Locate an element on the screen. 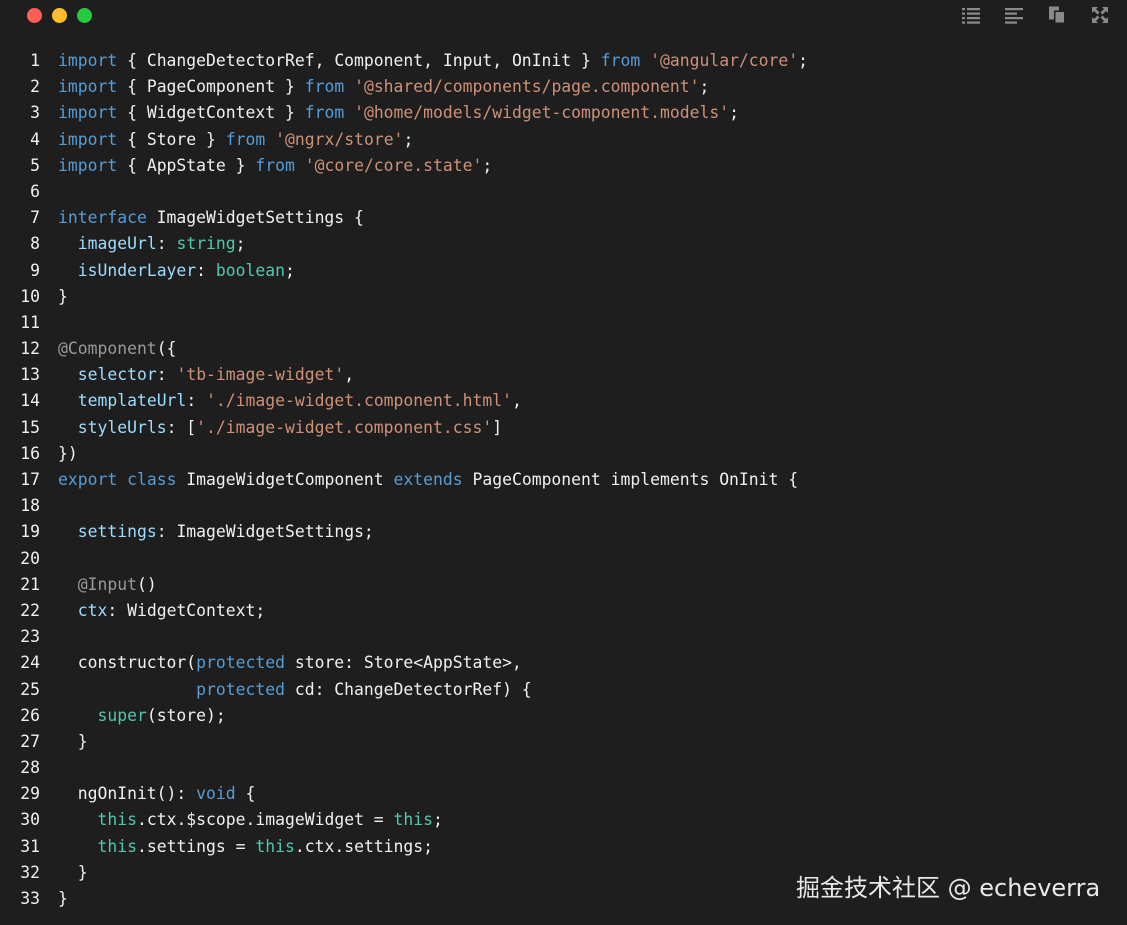 Image resolution: width=1127 pixels, height=925 pixels. line-number: 24 is located at coordinates (30, 663).